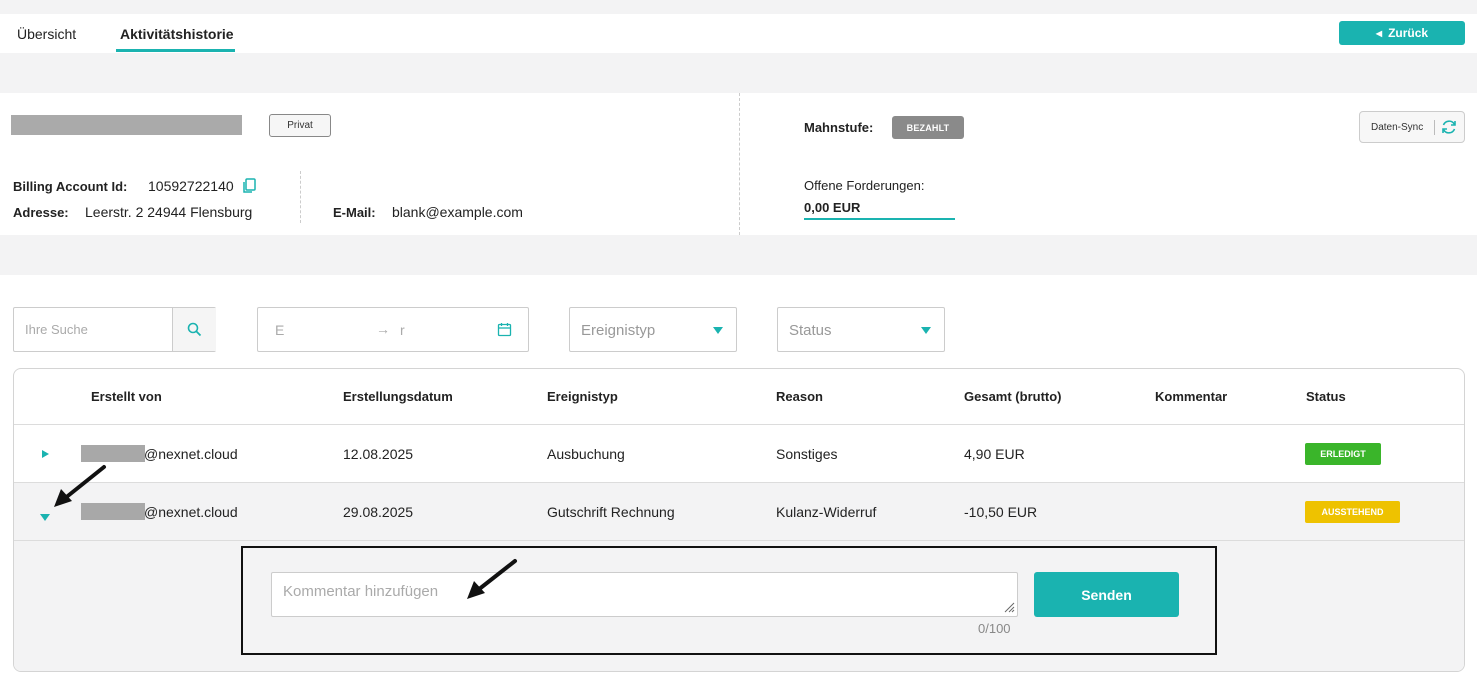 This screenshot has height=686, width=1477. I want to click on created-date: 29.08.2025, so click(378, 512).